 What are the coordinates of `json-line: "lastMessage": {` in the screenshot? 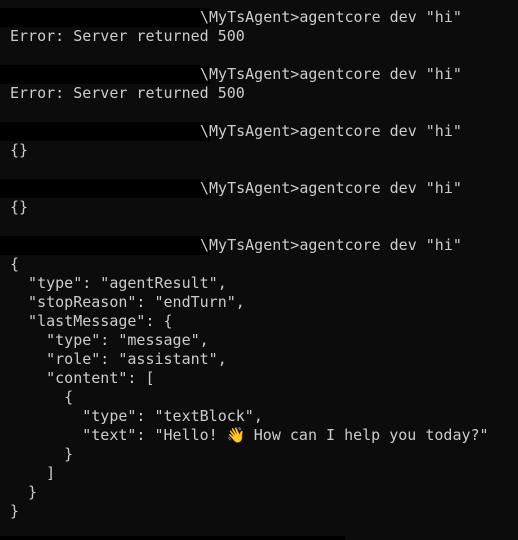 It's located at (91, 321).